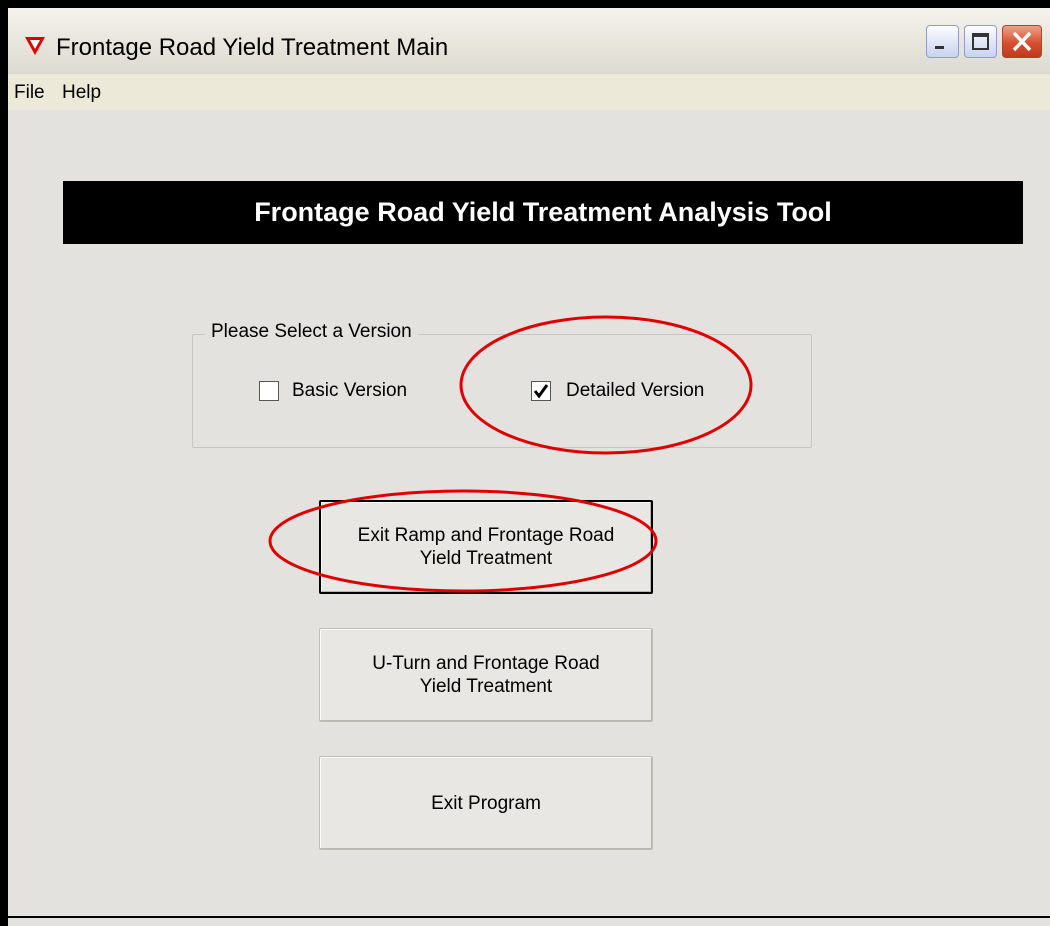 The width and height of the screenshot is (1050, 926). I want to click on maximize-button, so click(980, 41).